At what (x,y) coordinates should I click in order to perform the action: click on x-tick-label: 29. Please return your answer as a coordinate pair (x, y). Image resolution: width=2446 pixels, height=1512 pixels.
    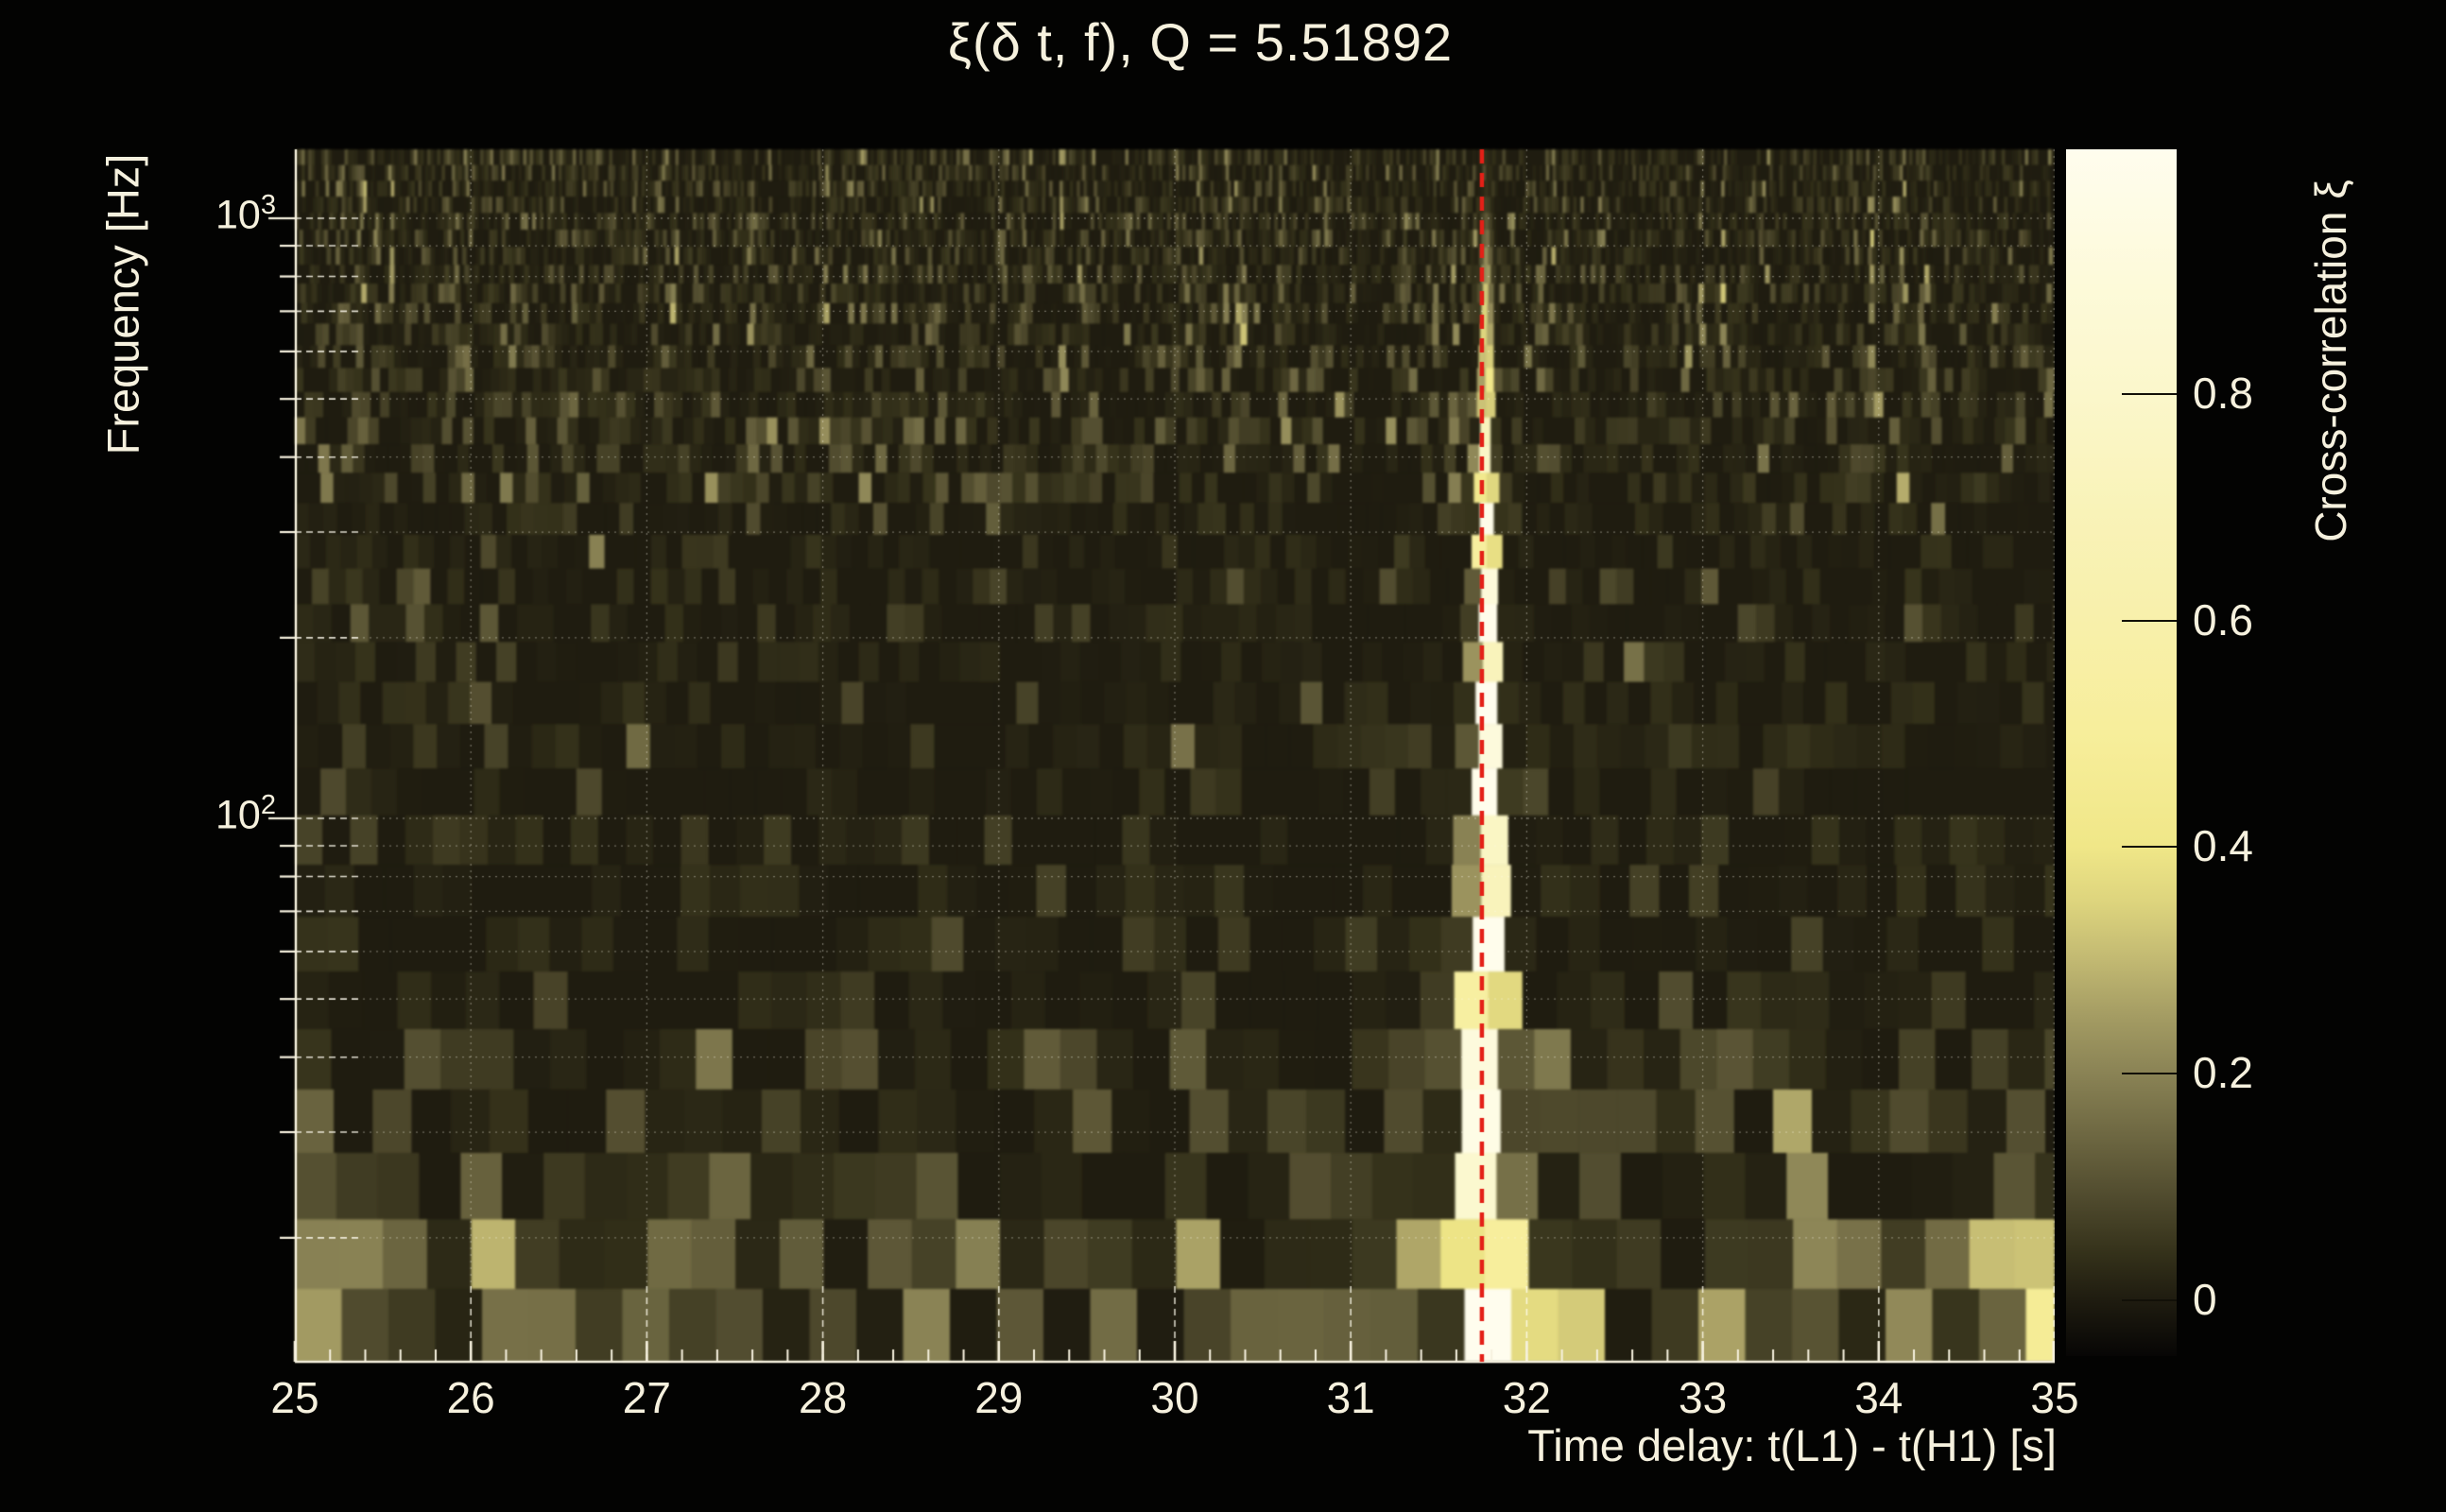
    Looking at the image, I should click on (999, 1397).